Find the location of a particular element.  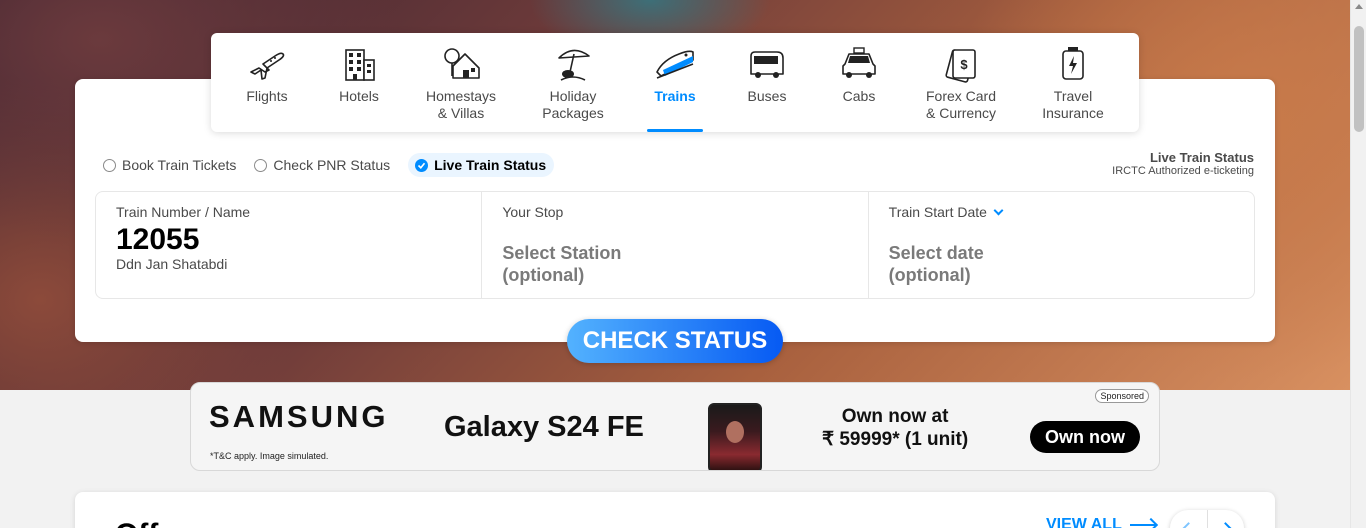

nav-flights: Flights is located at coordinates (267, 82).